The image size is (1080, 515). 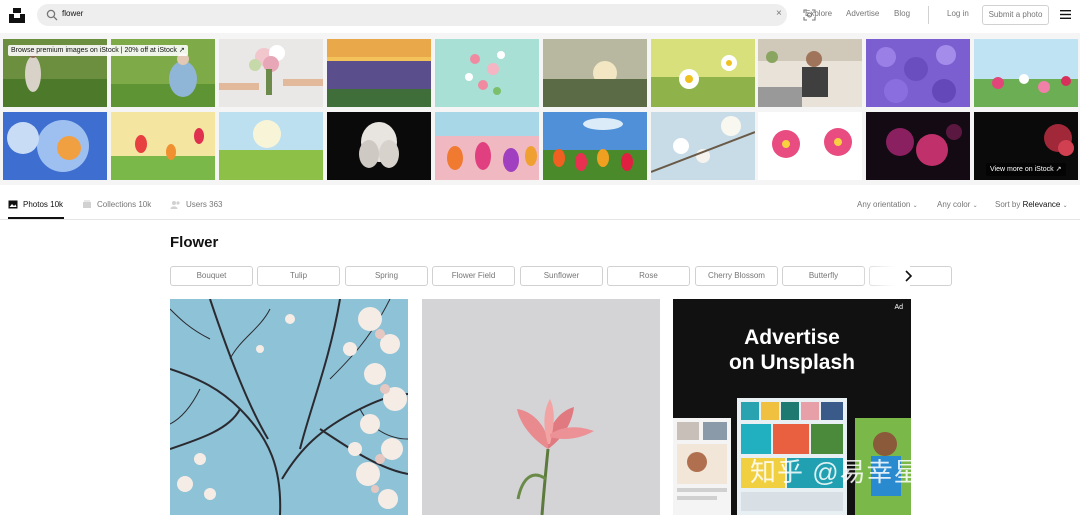 I want to click on collections-icon, so click(x=87, y=204).